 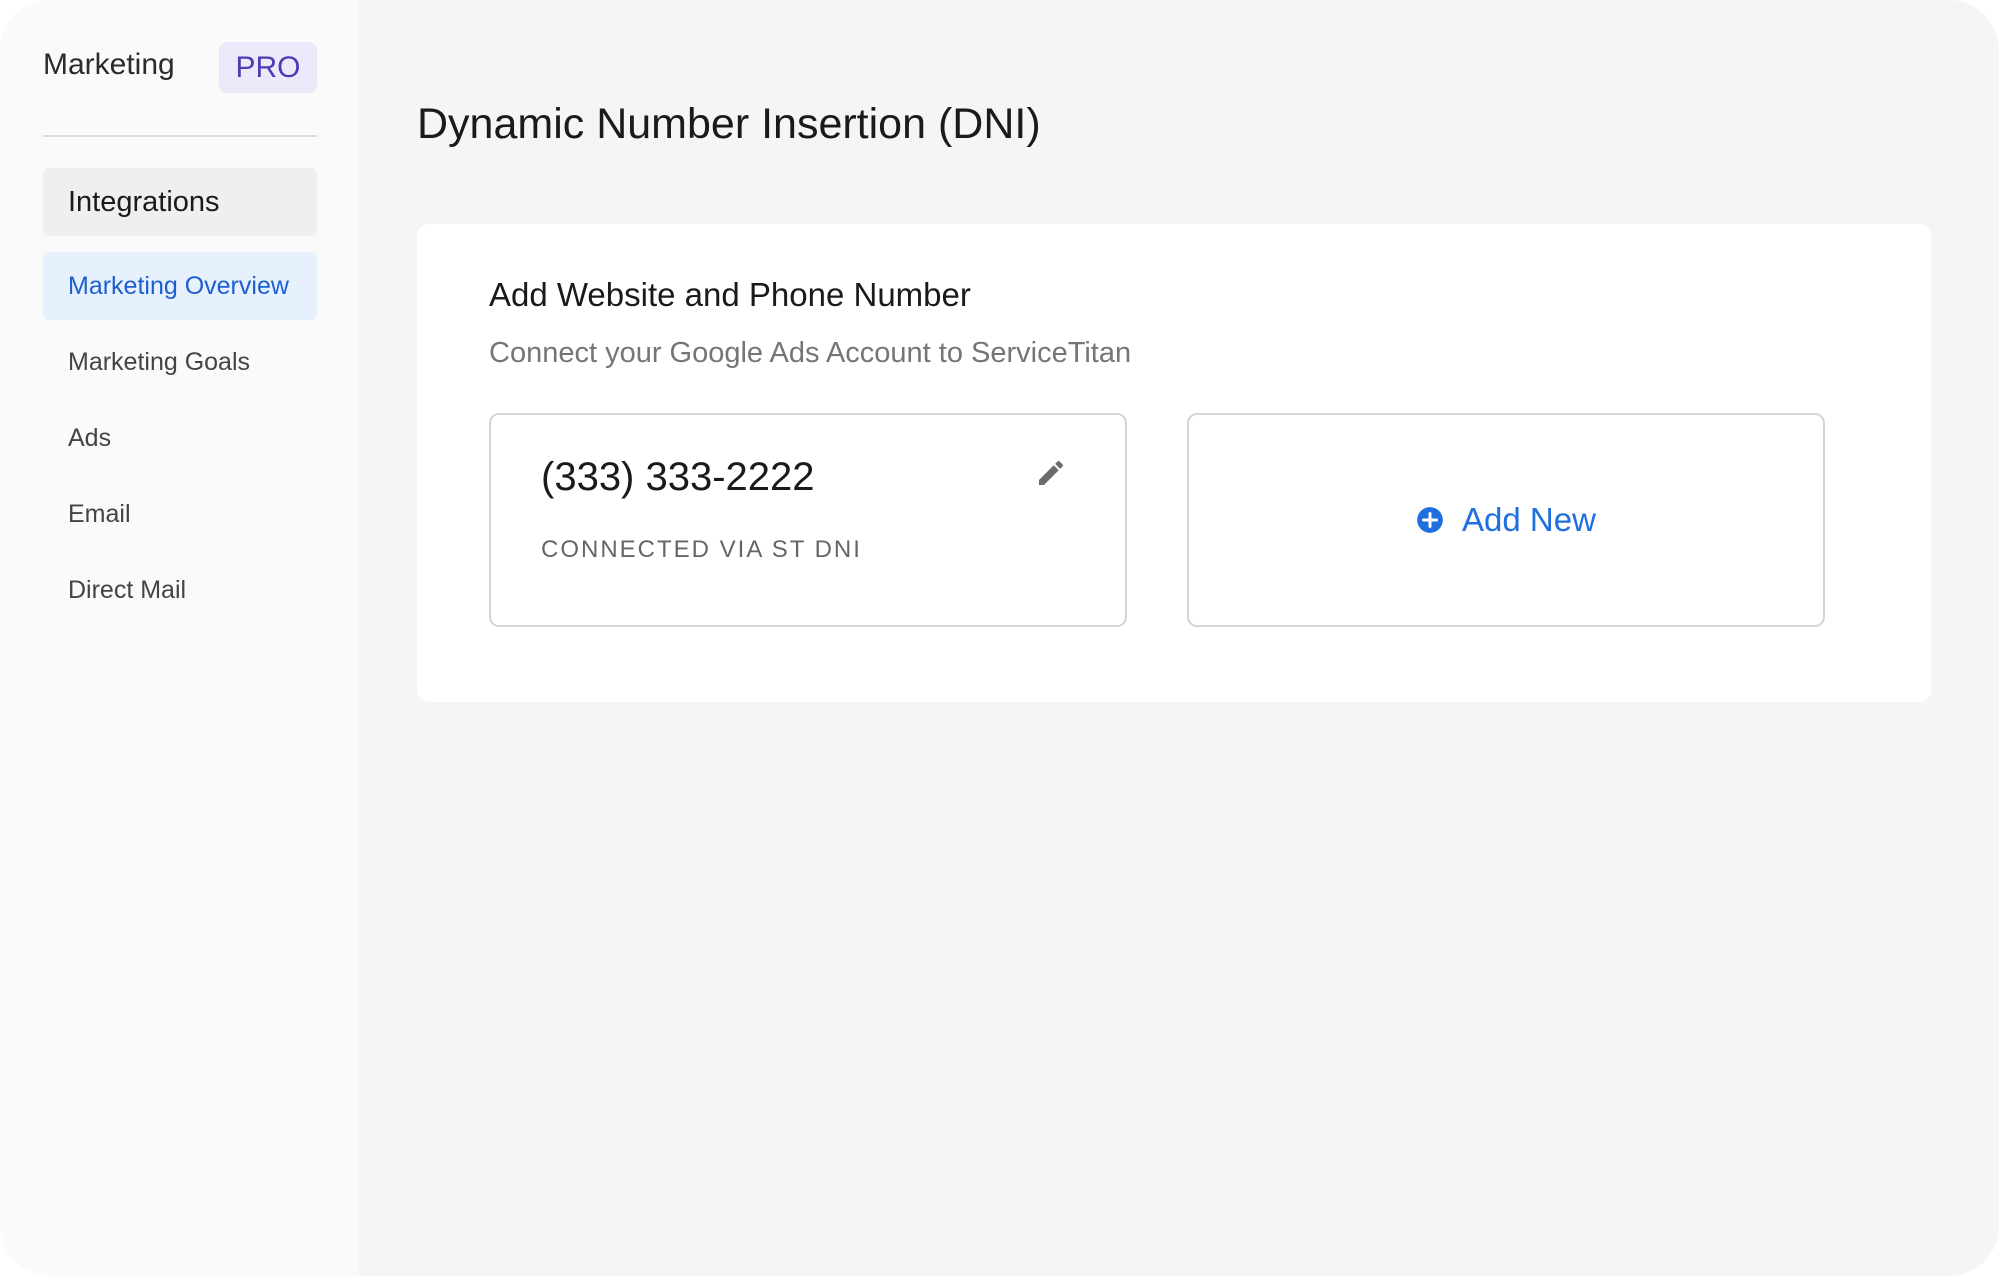 I want to click on connection-status: CONNECTED VIA ST DNI, so click(x=701, y=549).